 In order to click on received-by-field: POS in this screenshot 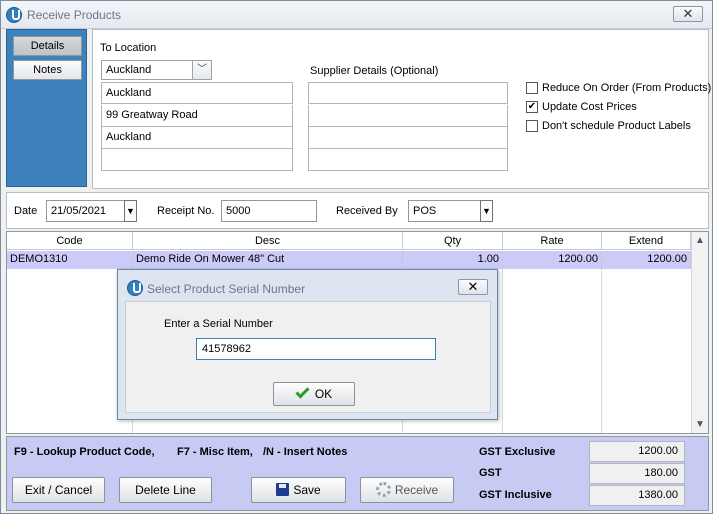, I will do `click(444, 211)`.